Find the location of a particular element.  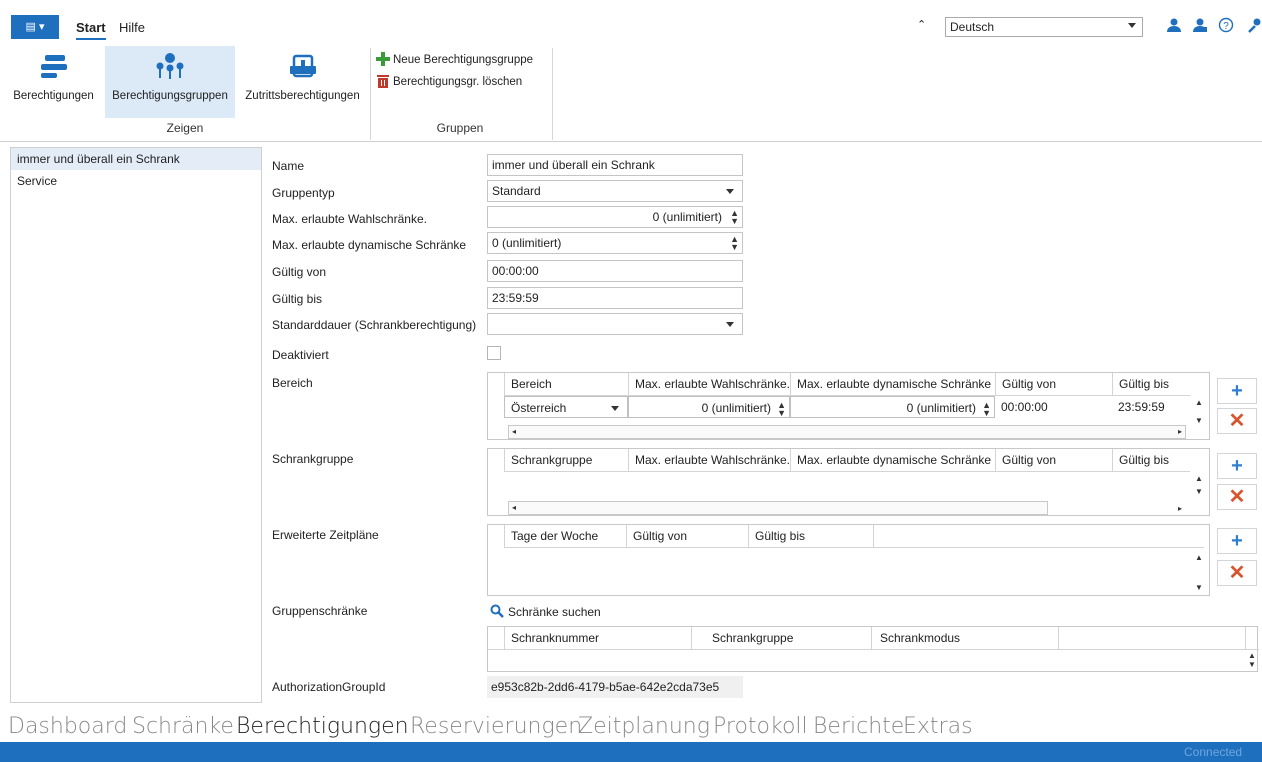

schraenke-suchen-button: Schränke suchen is located at coordinates (545, 611).